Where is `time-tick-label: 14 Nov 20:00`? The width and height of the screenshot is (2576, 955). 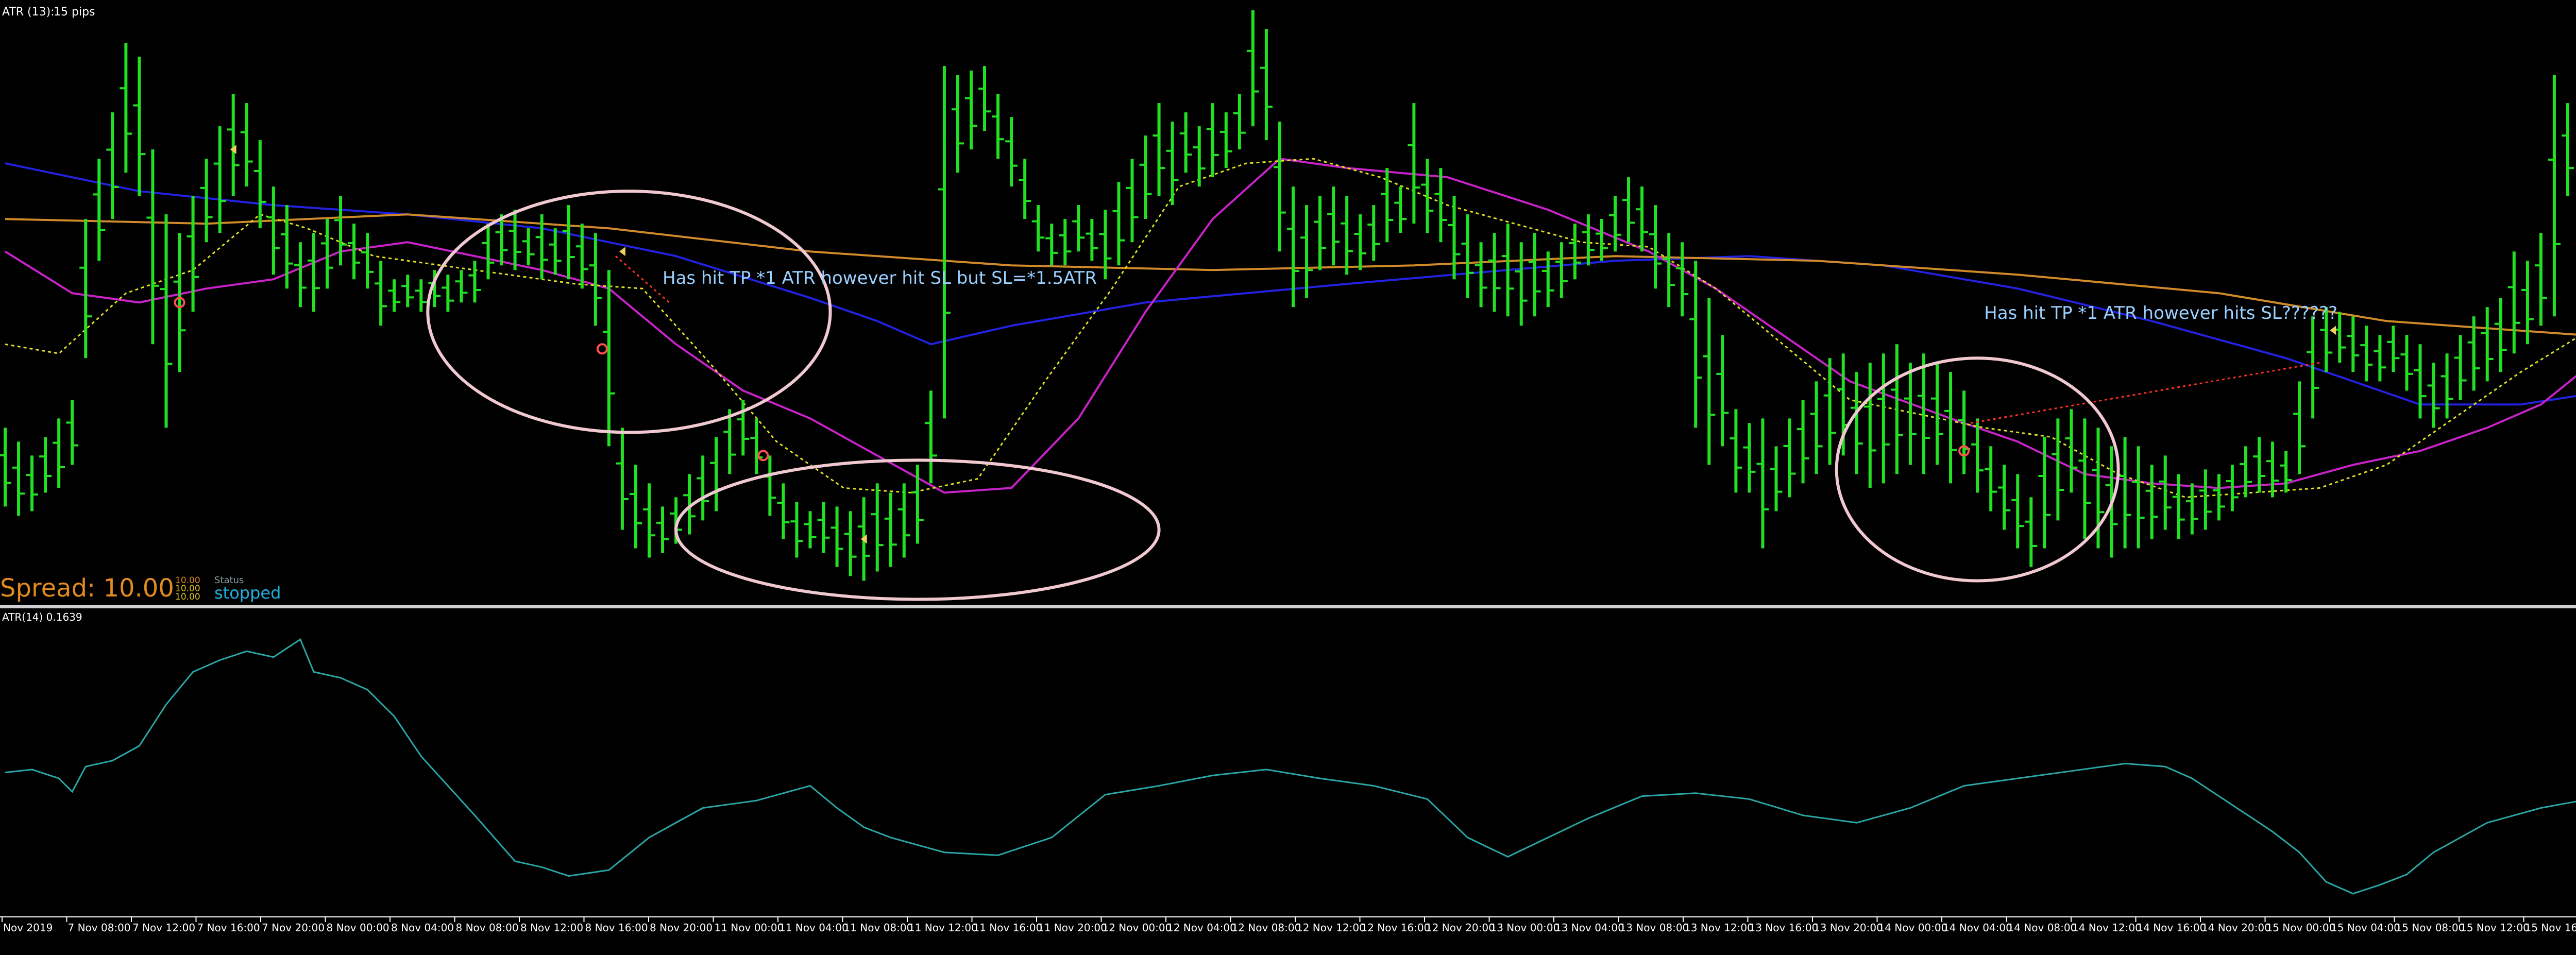
time-tick-label: 14 Nov 20:00 is located at coordinates (2236, 928).